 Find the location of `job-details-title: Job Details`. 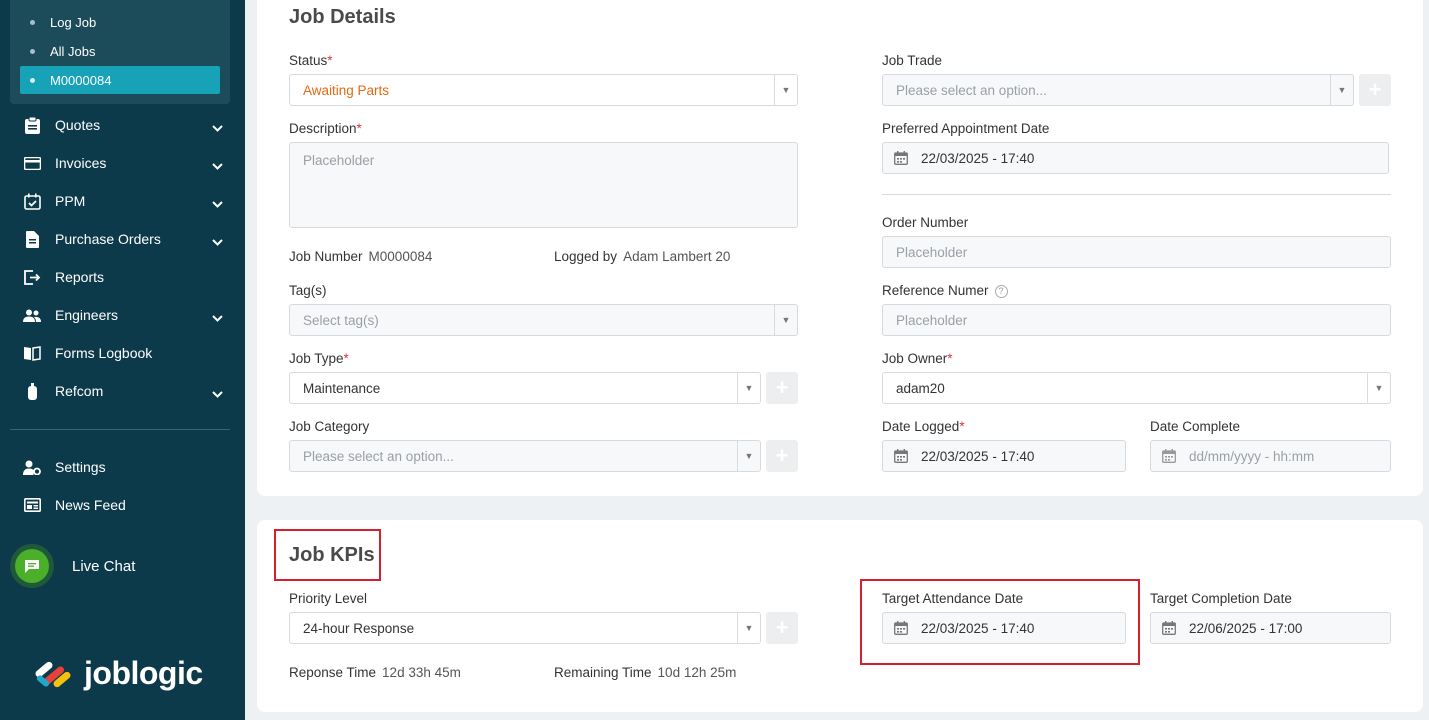

job-details-title: Job Details is located at coordinates (342, 17).